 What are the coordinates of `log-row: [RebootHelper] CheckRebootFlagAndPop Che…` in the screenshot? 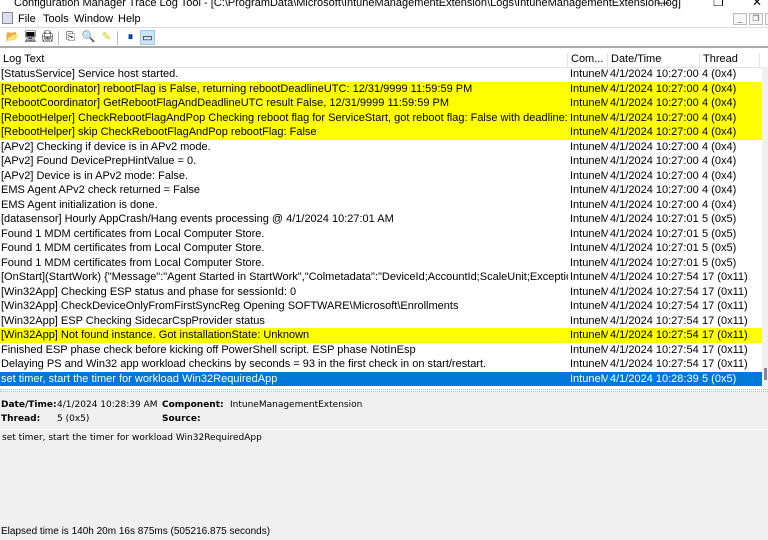 It's located at (384, 117).